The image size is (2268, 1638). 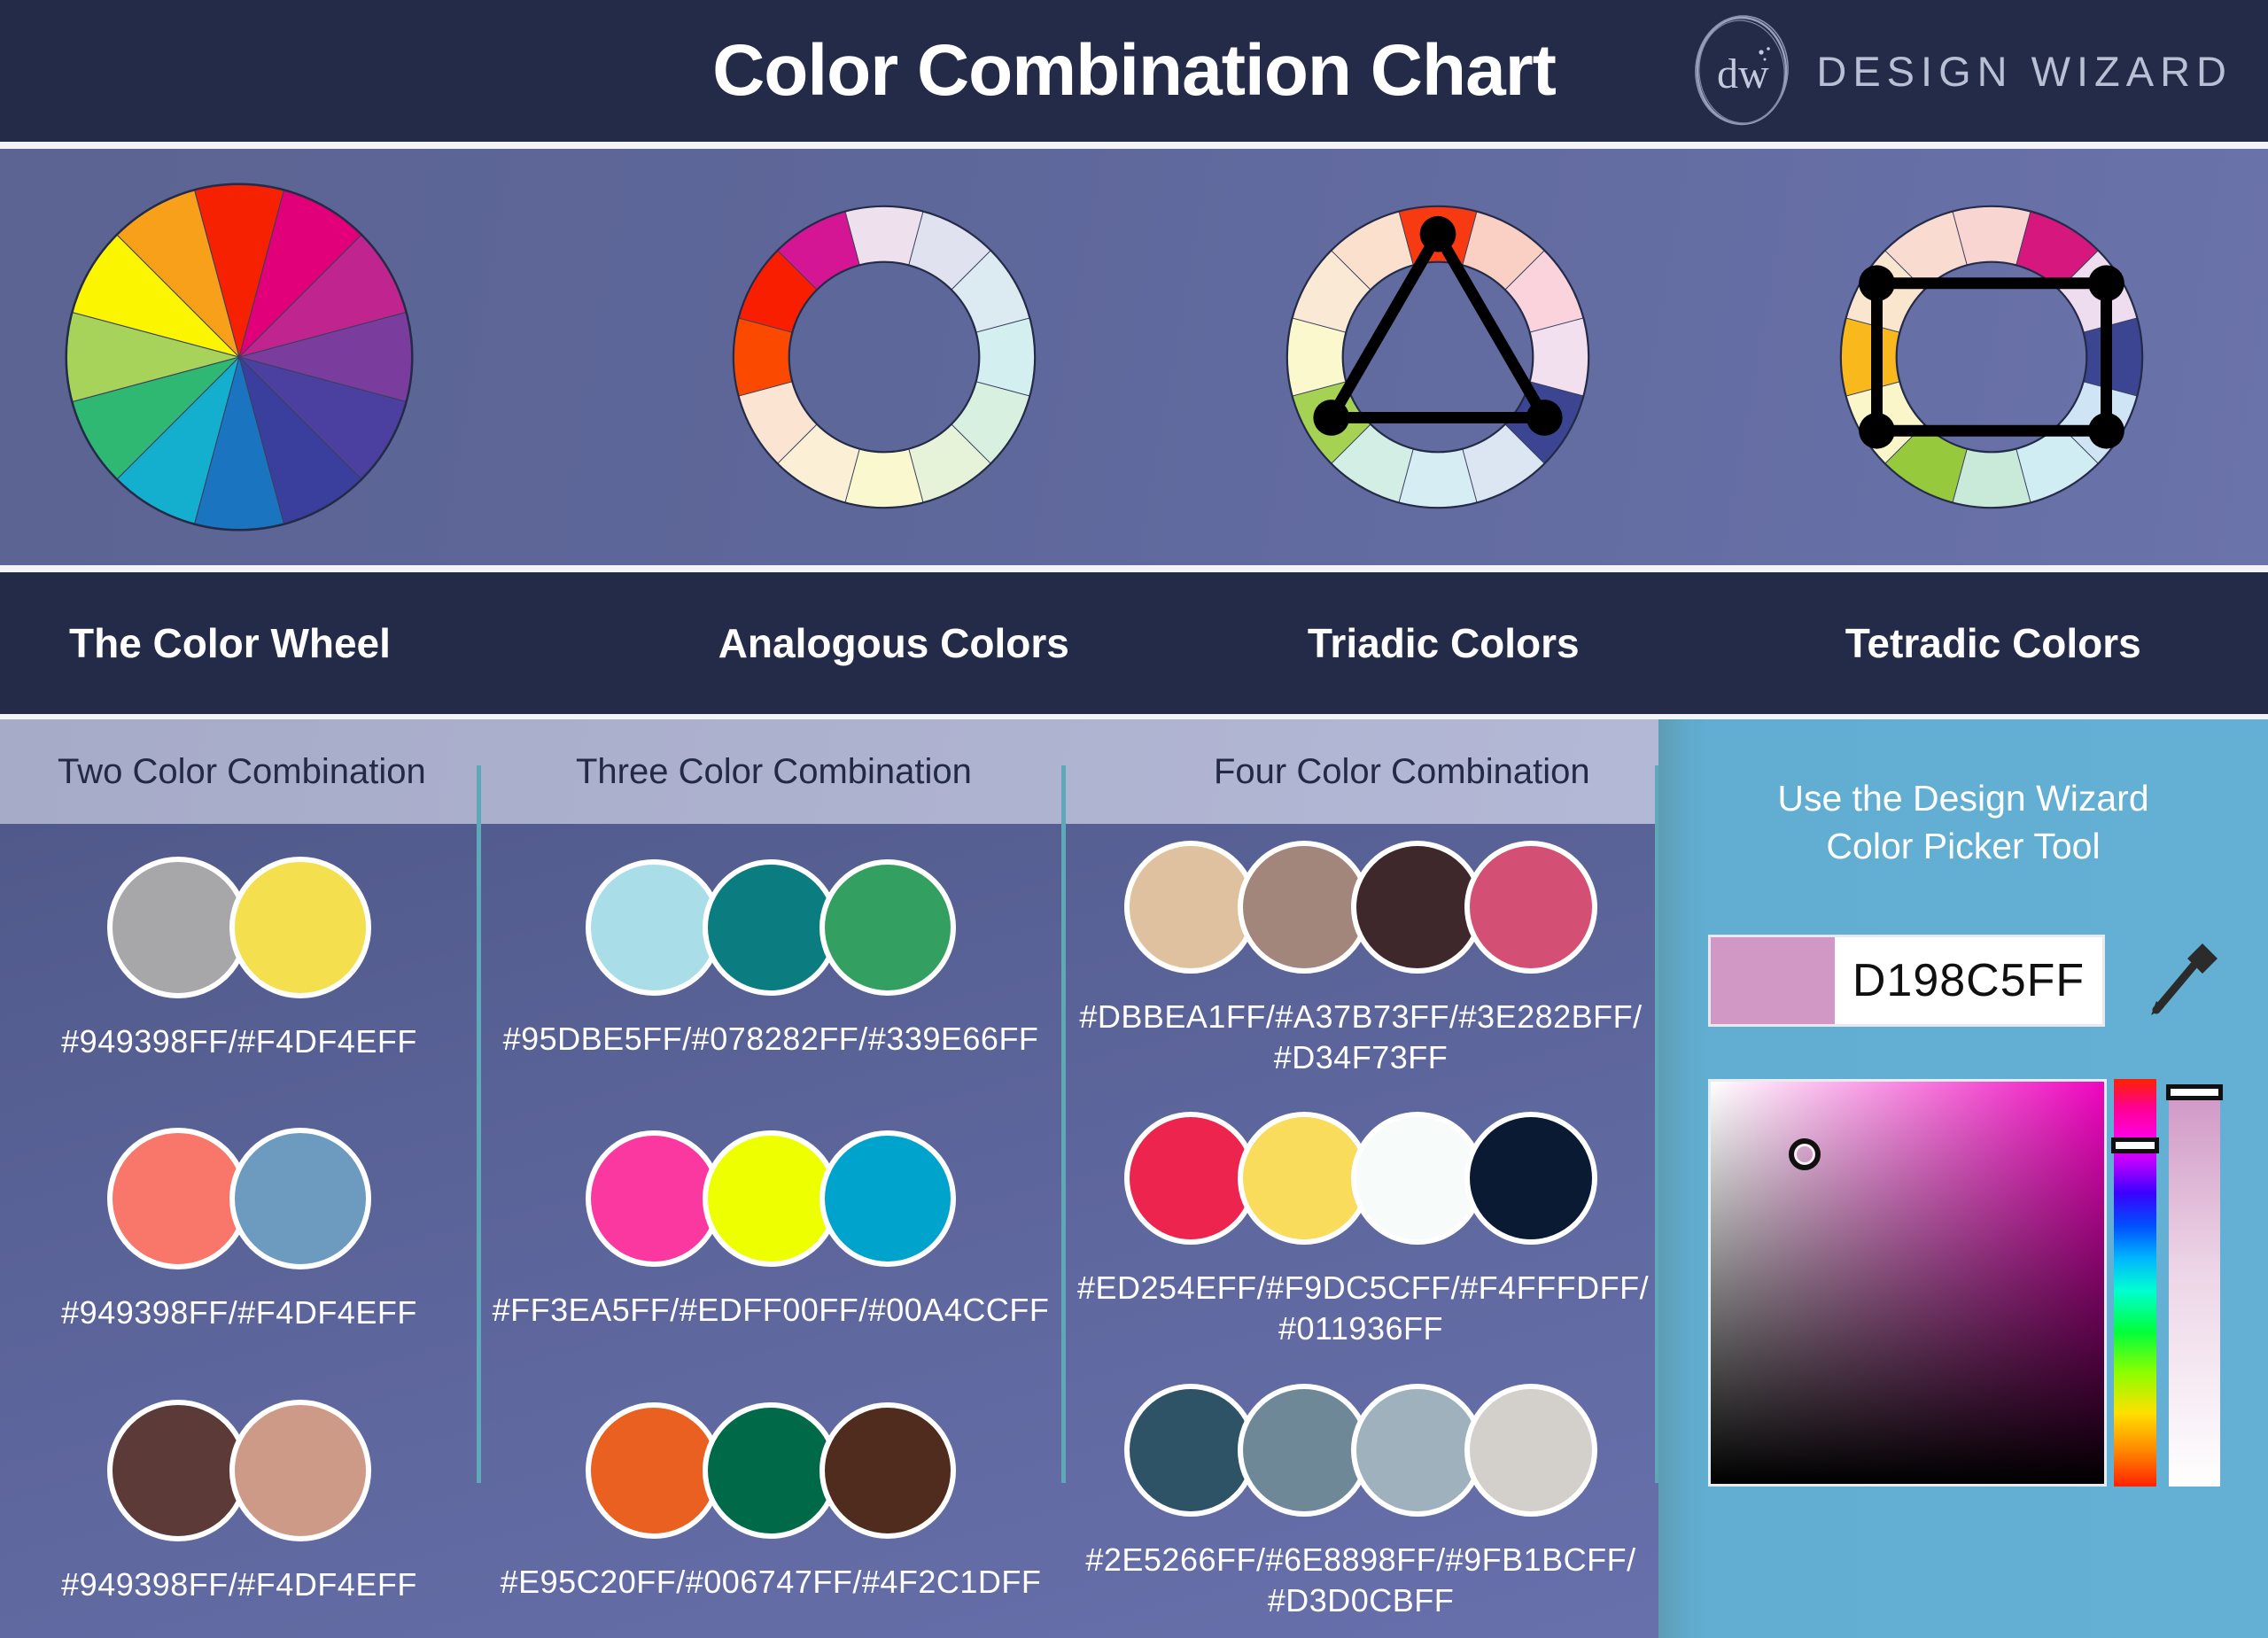 What do you see at coordinates (2194, 1092) in the screenshot?
I see `alpha-slider-handle` at bounding box center [2194, 1092].